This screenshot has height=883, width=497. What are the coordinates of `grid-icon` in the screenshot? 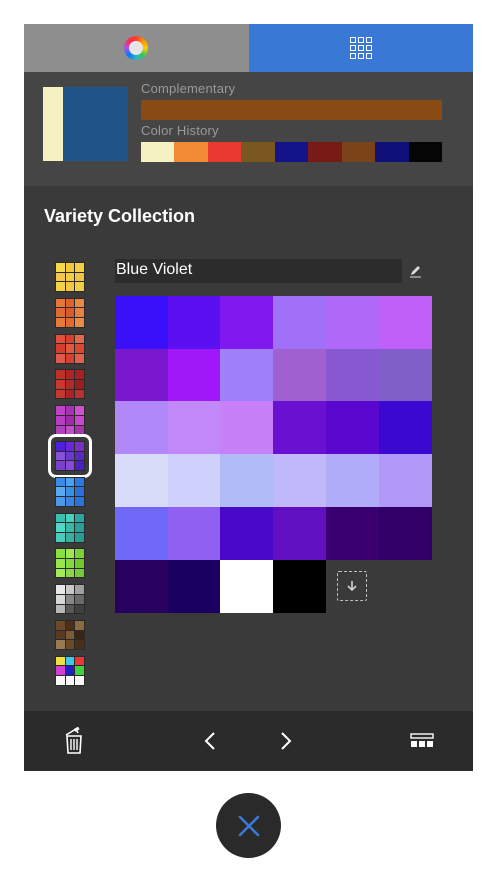 It's located at (360, 48).